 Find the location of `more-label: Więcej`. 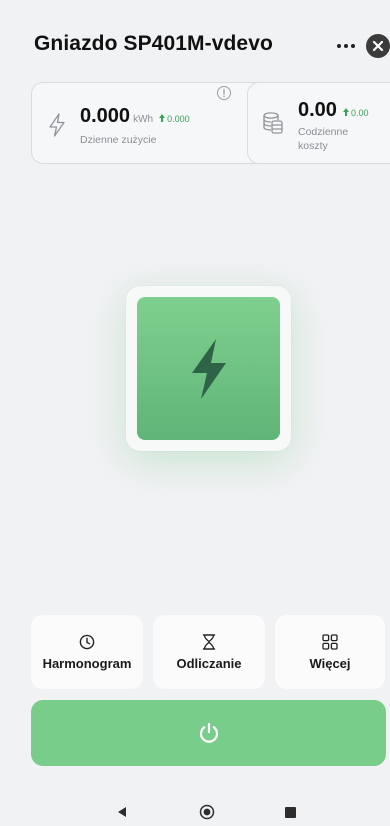

more-label: Więcej is located at coordinates (330, 663).